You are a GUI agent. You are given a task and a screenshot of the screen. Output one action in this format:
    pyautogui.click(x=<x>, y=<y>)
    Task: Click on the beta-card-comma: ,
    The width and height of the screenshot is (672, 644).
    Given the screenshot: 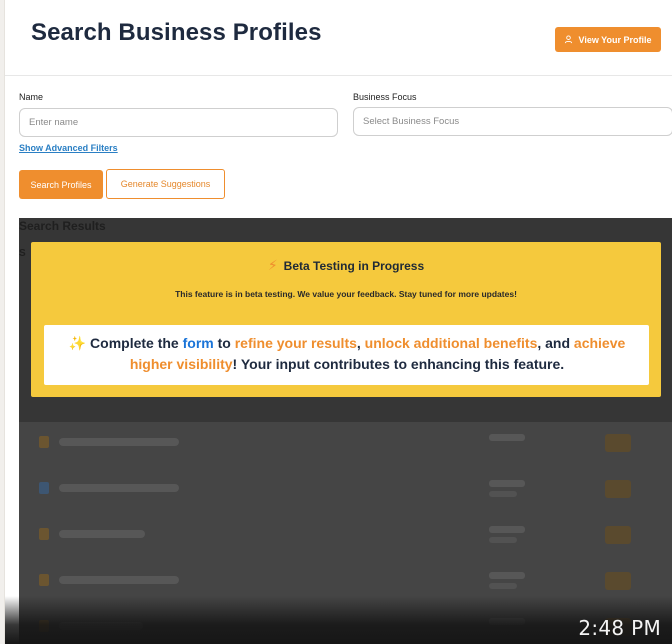 What is the action you would take?
    pyautogui.click(x=358, y=343)
    